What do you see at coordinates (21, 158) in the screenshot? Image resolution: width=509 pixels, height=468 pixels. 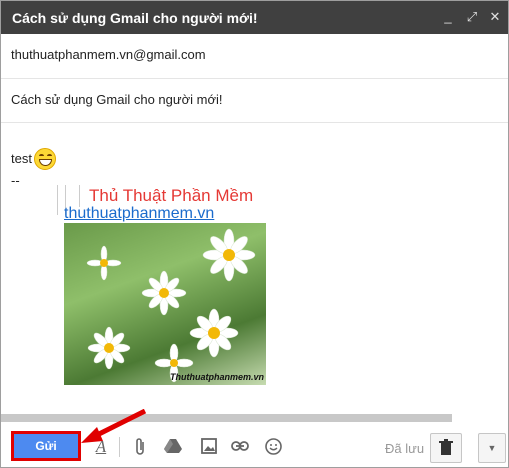 I see `body-text: test` at bounding box center [21, 158].